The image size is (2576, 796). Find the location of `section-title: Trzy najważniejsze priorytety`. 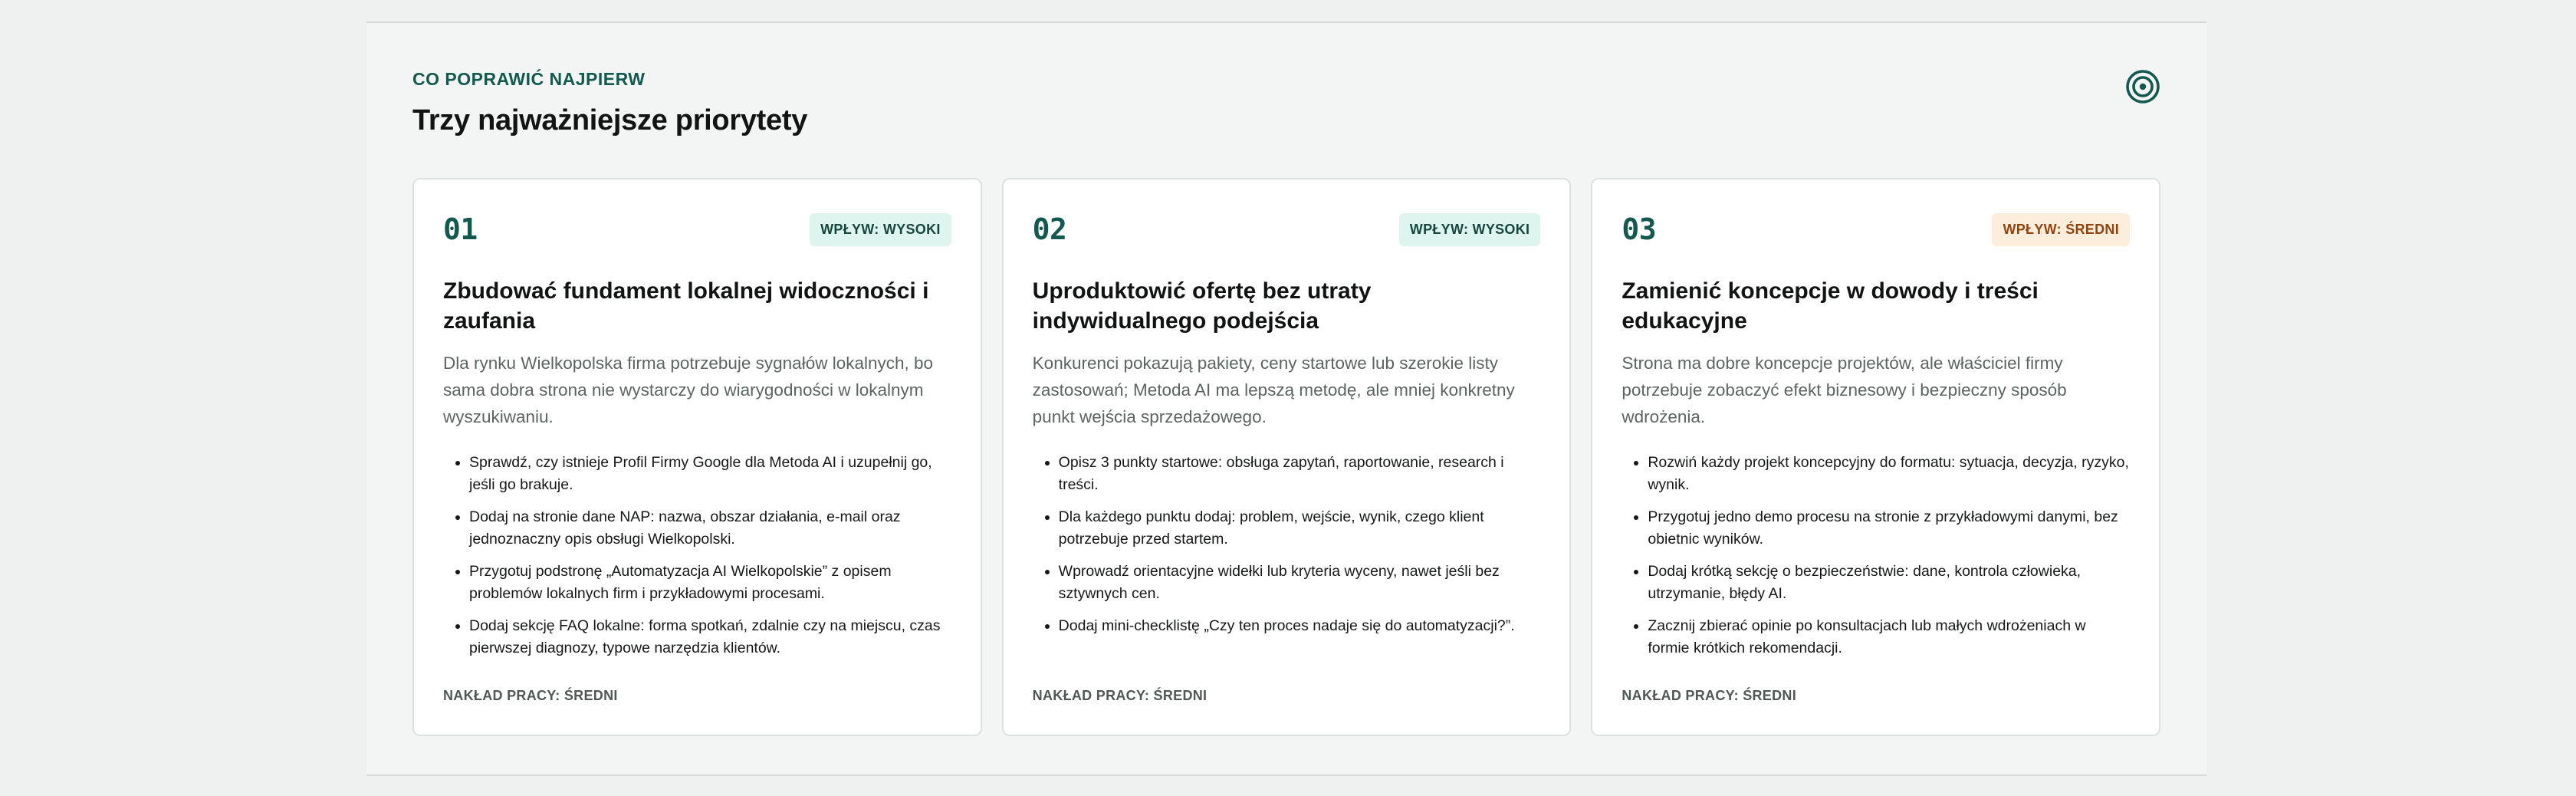

section-title: Trzy najważniejsze priorytety is located at coordinates (610, 120).